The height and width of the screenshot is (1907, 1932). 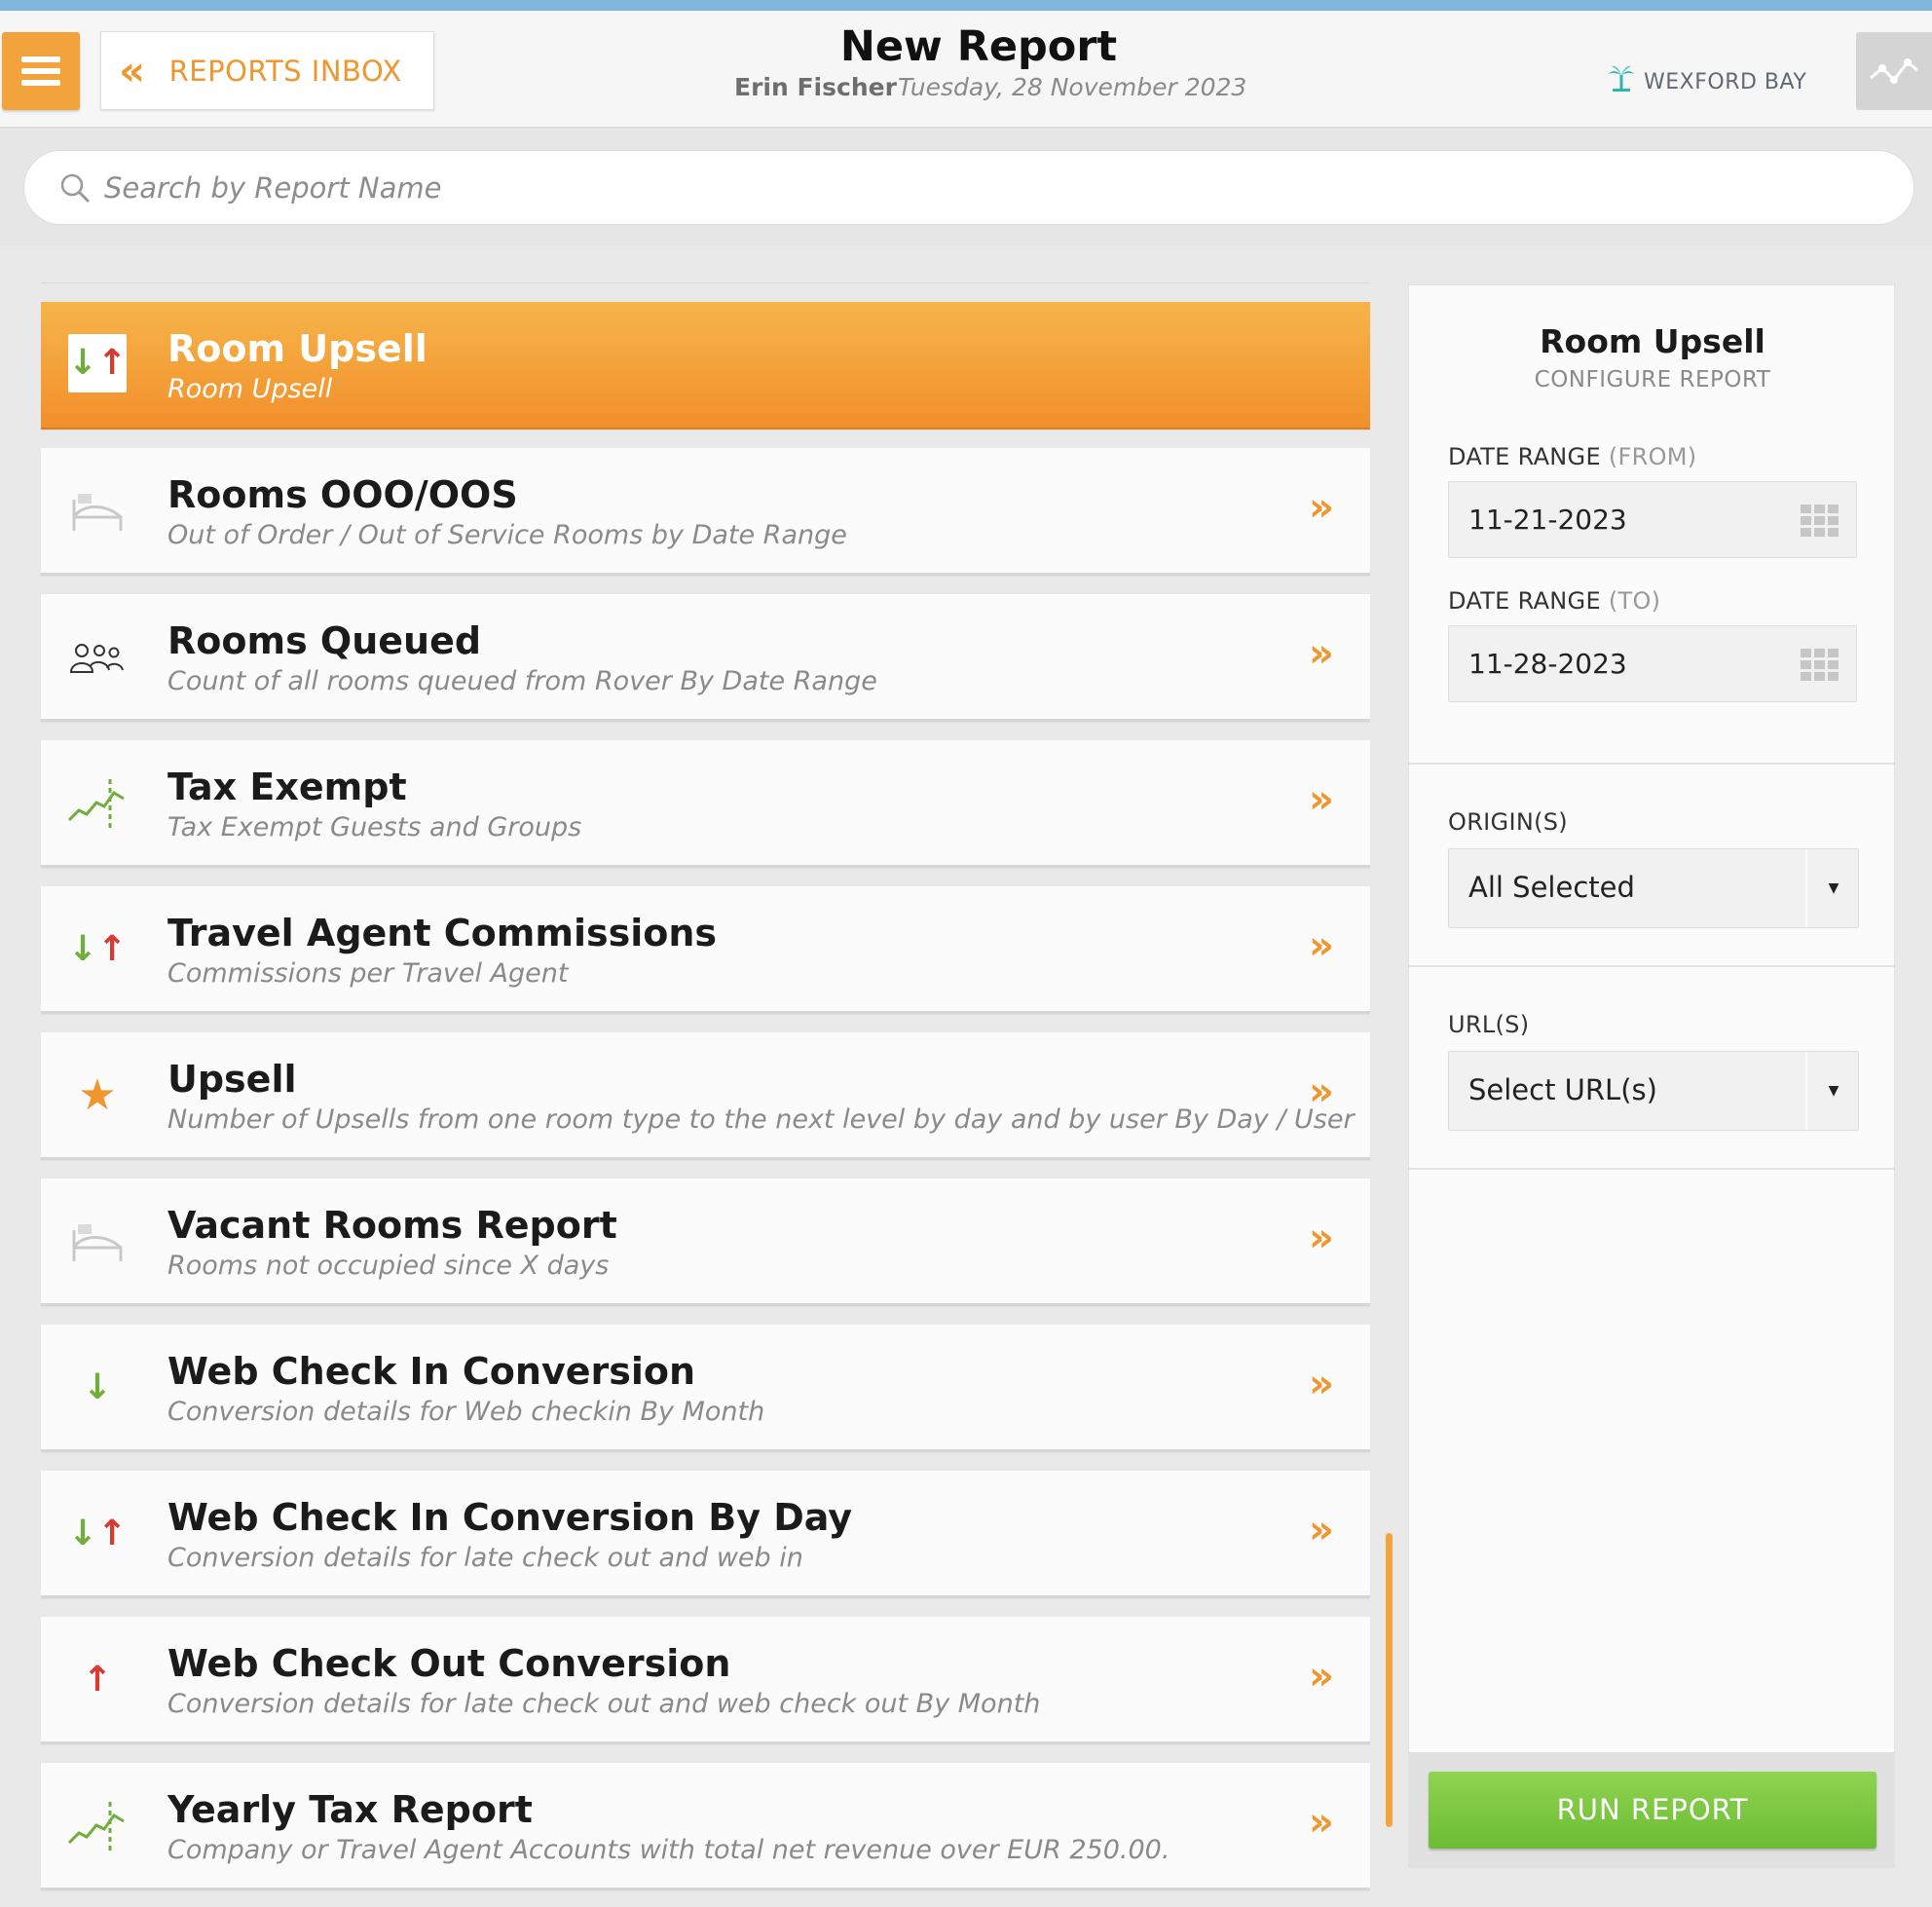 What do you see at coordinates (442, 933) in the screenshot?
I see `report-title: Travel Agent Commissions` at bounding box center [442, 933].